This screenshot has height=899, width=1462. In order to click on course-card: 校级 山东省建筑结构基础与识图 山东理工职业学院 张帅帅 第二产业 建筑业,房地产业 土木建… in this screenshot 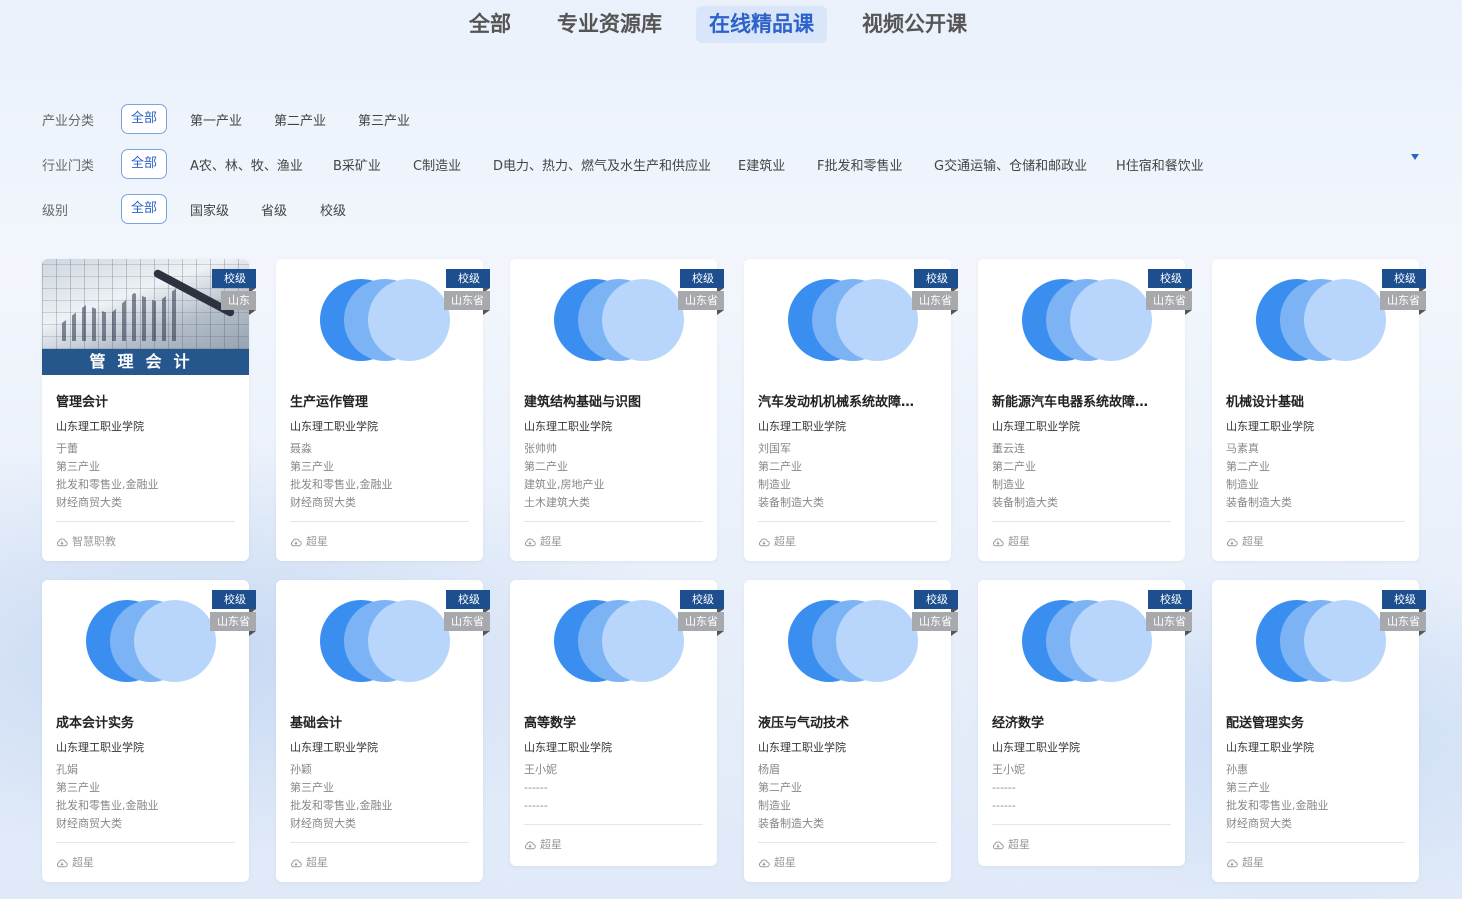, I will do `click(617, 410)`.